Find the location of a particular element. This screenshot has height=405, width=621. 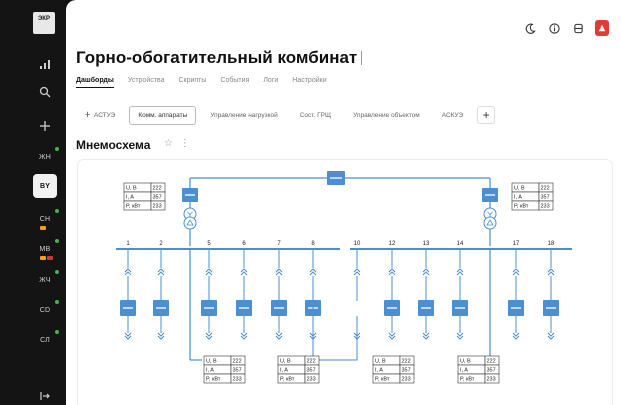

sidebar-item-by: BY is located at coordinates (45, 186).